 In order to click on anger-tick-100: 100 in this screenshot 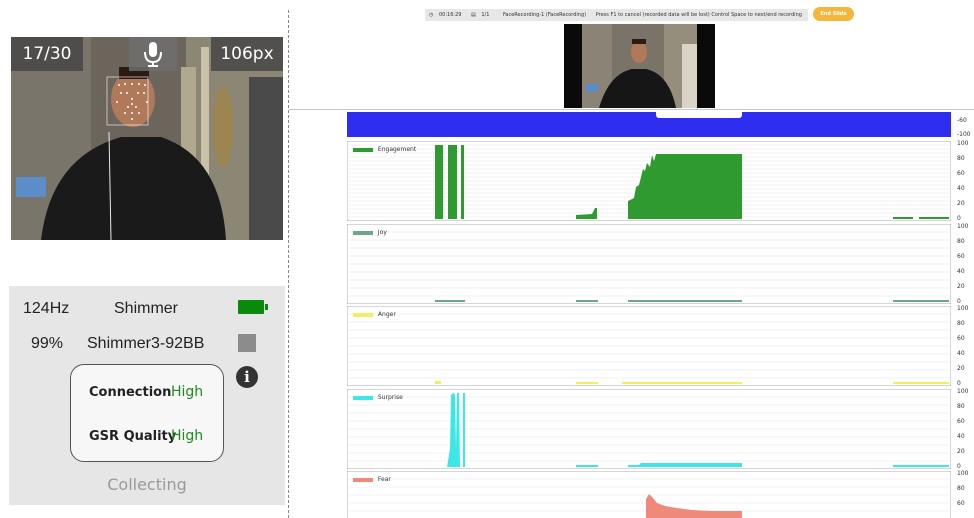, I will do `click(963, 308)`.